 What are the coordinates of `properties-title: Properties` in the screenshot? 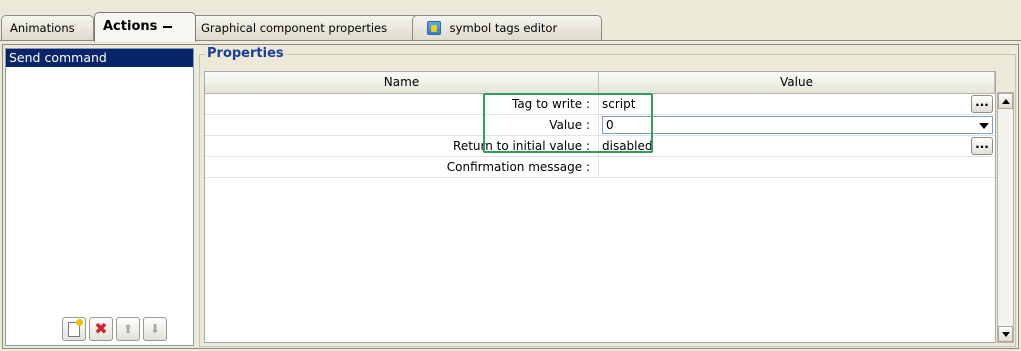 It's located at (245, 53).